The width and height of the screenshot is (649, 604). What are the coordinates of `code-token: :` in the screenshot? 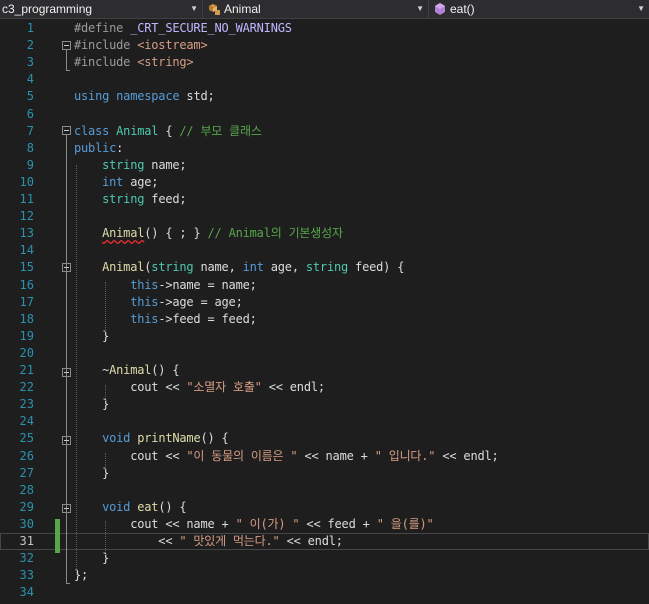 It's located at (120, 147).